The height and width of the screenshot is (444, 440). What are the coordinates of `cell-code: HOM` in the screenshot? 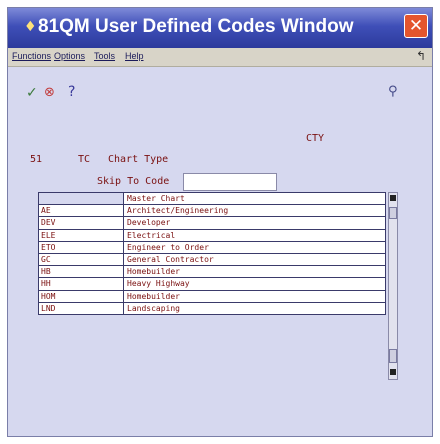 It's located at (81, 296).